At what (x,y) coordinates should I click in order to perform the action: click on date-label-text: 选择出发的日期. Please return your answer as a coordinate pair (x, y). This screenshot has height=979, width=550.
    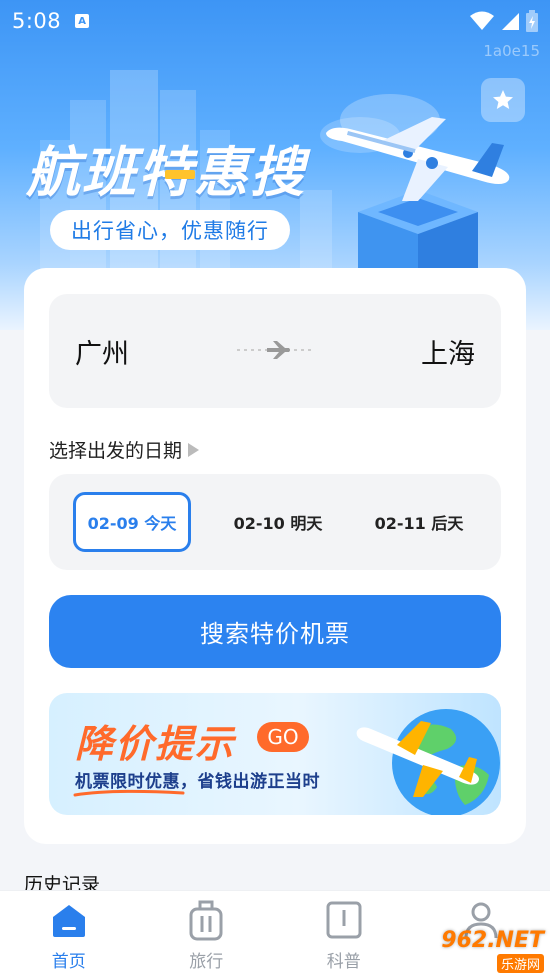
    Looking at the image, I should click on (116, 451).